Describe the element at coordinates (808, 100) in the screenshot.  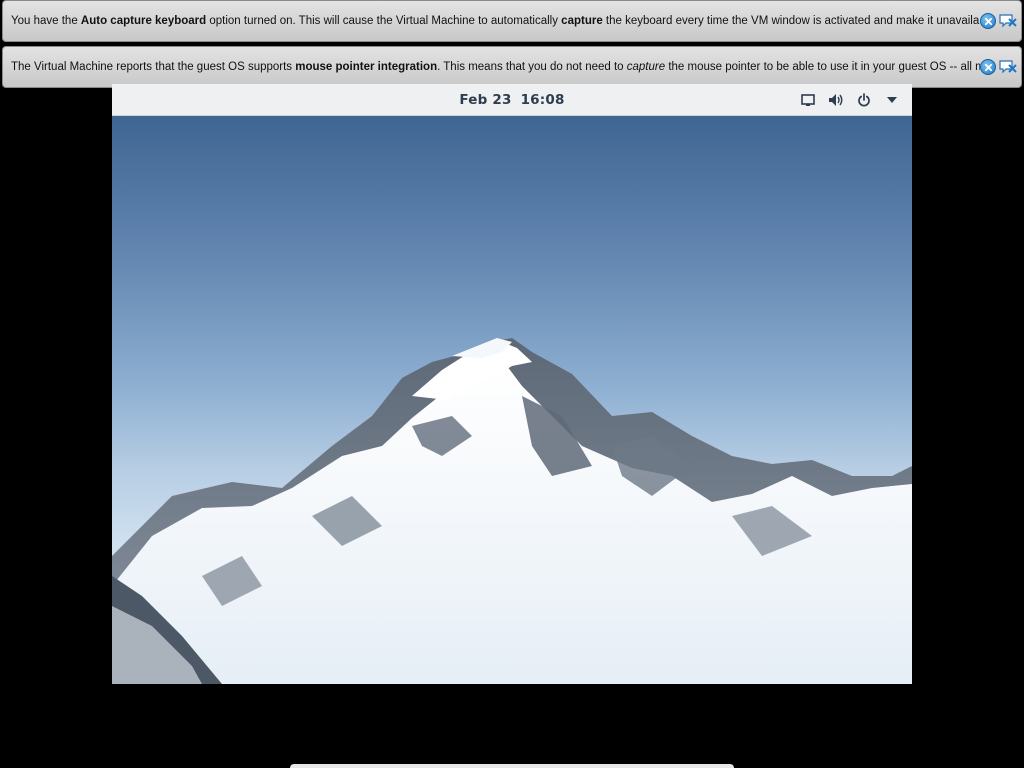
I see `display-icon` at that location.